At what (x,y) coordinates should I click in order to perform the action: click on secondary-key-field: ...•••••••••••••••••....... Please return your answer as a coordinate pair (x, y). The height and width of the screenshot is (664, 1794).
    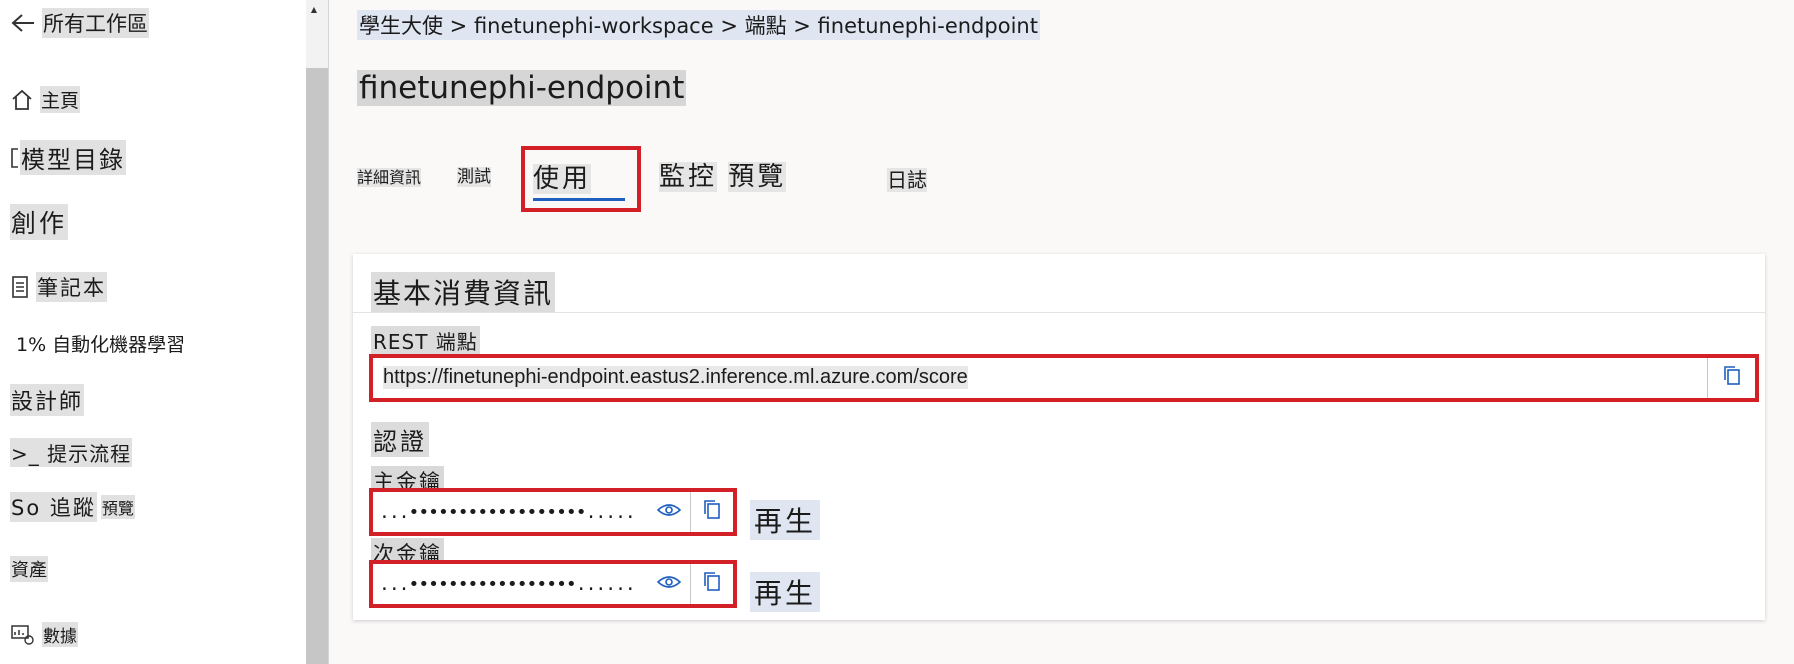
    Looking at the image, I should click on (553, 584).